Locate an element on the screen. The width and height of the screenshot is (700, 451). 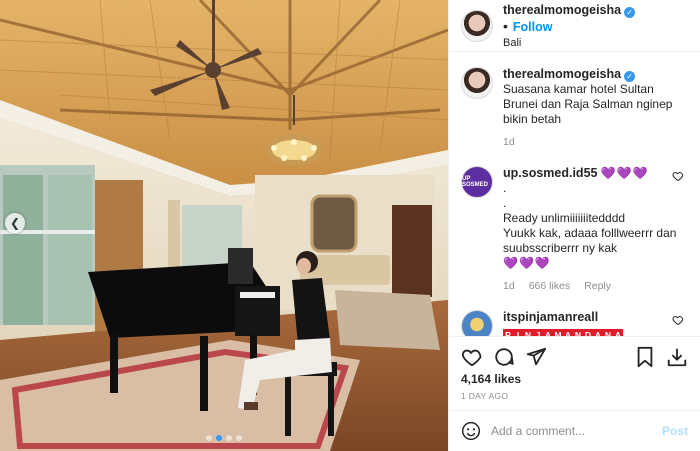
comment-meta: 1d 666 likes Reply is located at coordinates (590, 286).